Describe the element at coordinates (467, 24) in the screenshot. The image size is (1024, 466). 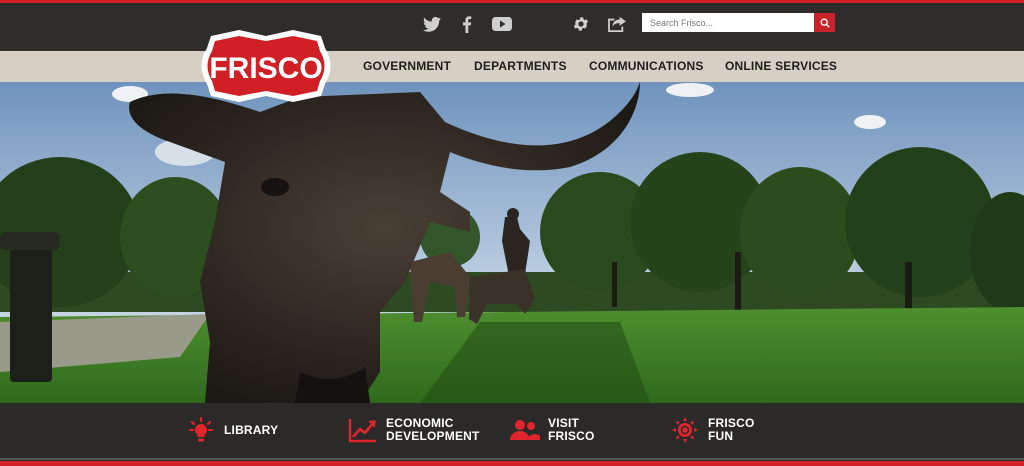
I see `facebook-icon` at that location.